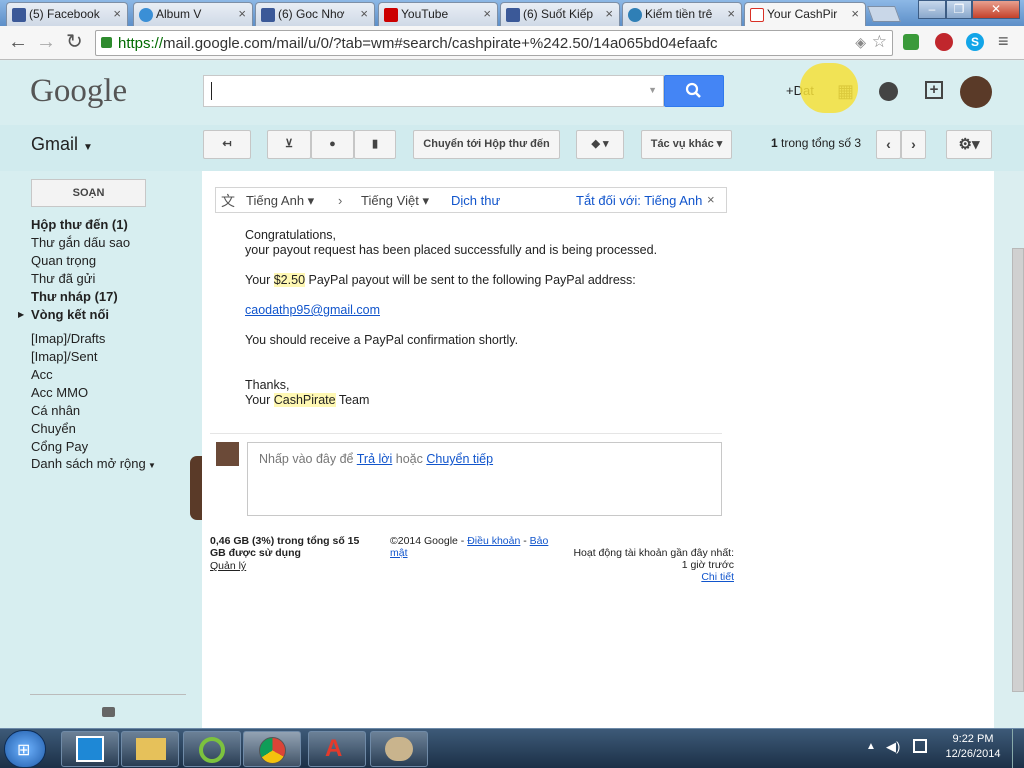 Image resolution: width=1024 pixels, height=768 pixels. What do you see at coordinates (711, 199) in the screenshot?
I see `close-icon: ×` at bounding box center [711, 199].